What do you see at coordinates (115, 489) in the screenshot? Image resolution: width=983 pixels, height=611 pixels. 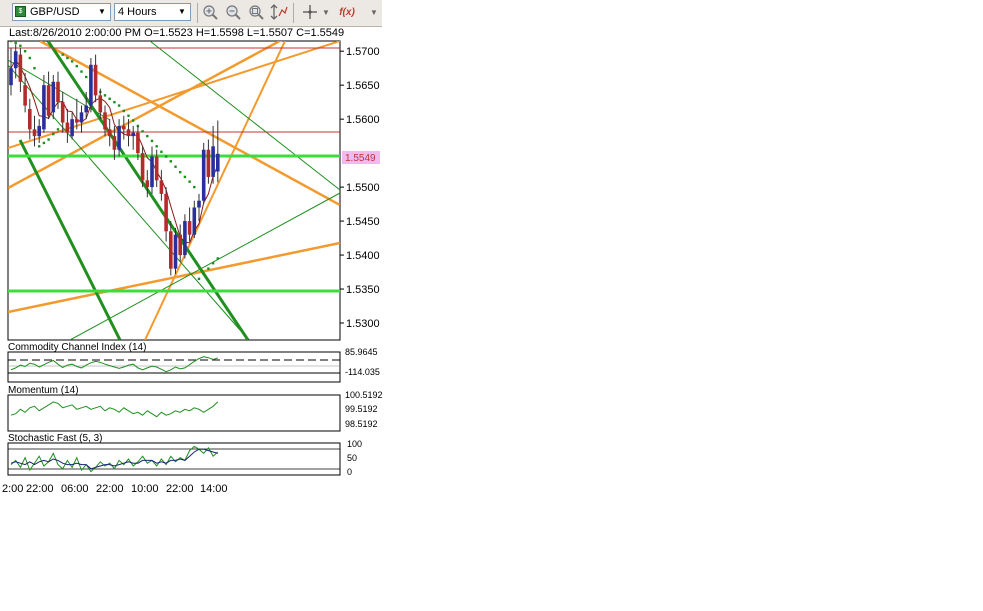 I see `time-axis: 2:00 22:00 06:00 22:00 10:00 22:00 14:00` at bounding box center [115, 489].